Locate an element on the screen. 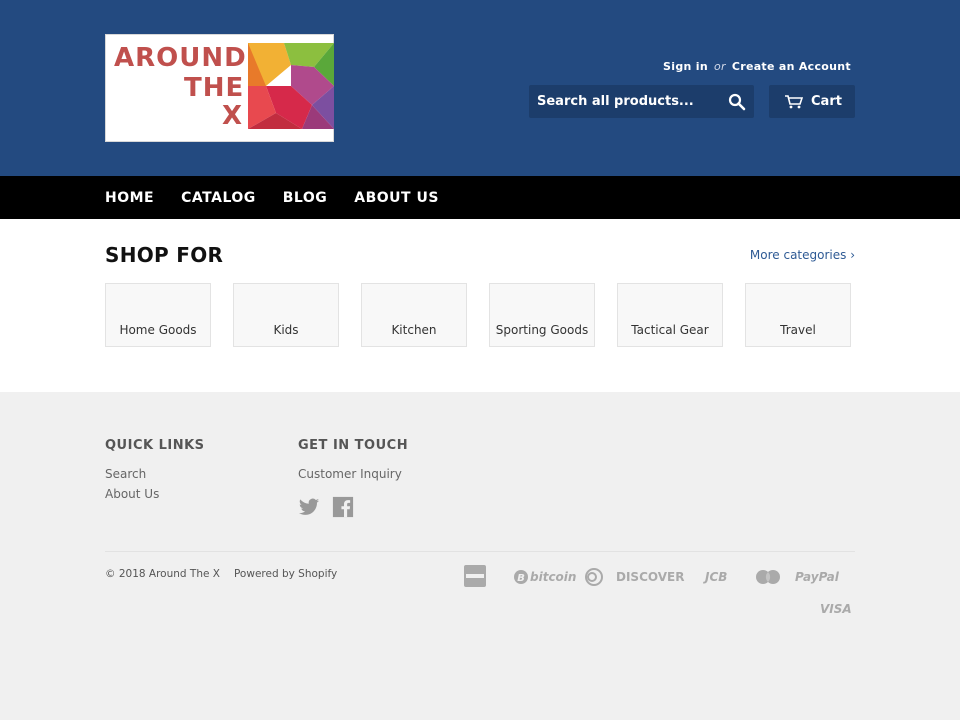 The height and width of the screenshot is (720, 960). master-icon is located at coordinates (768, 577).